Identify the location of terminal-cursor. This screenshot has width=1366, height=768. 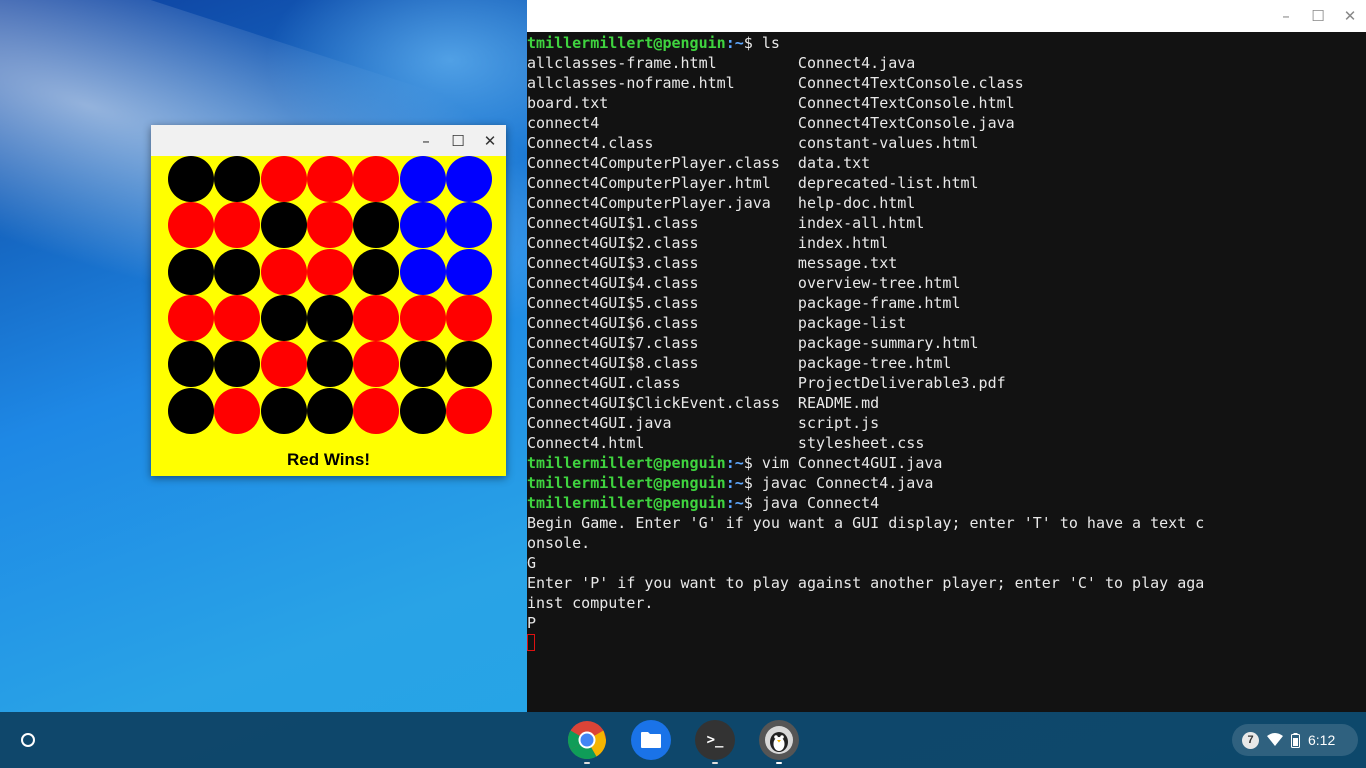
(531, 642).